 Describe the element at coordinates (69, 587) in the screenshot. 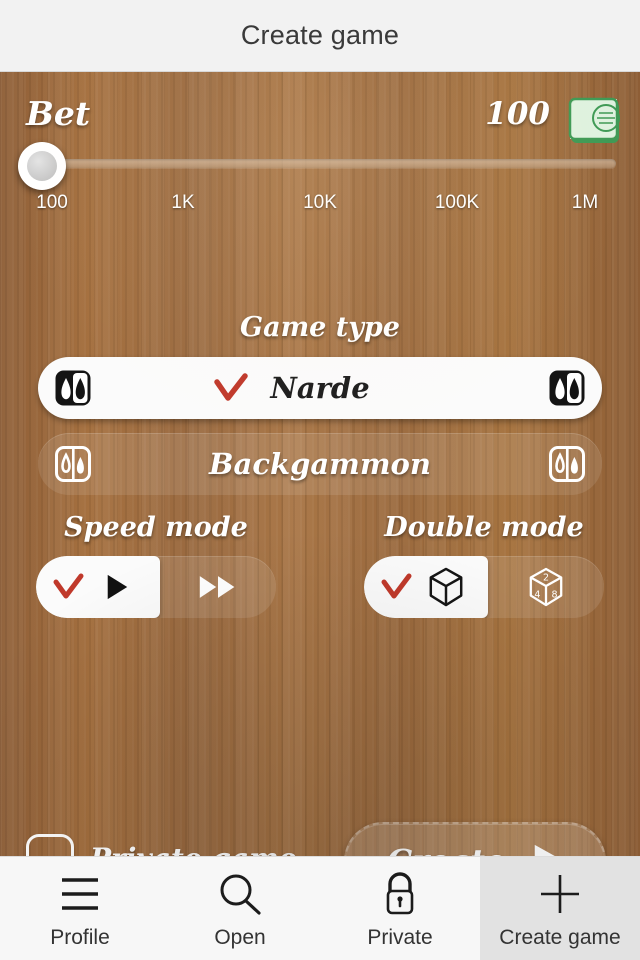

I see `speed-normal-check-icon` at that location.